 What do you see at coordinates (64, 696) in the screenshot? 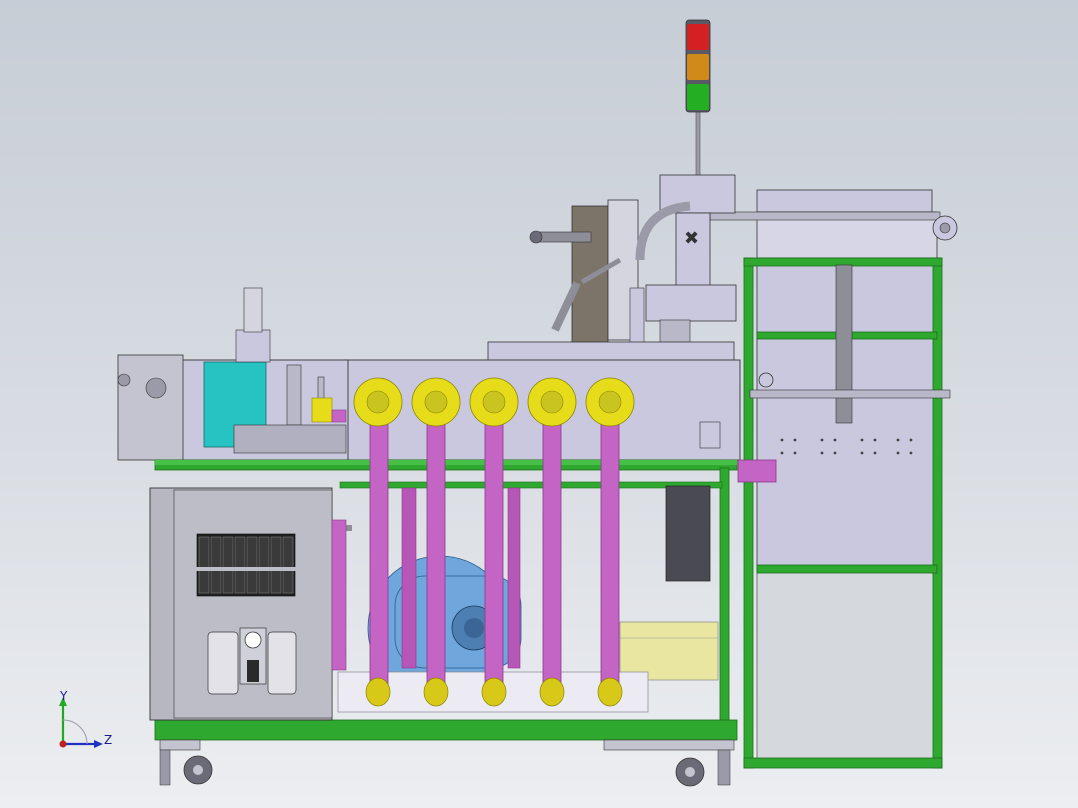
I see `triad-y-label: Y` at bounding box center [64, 696].